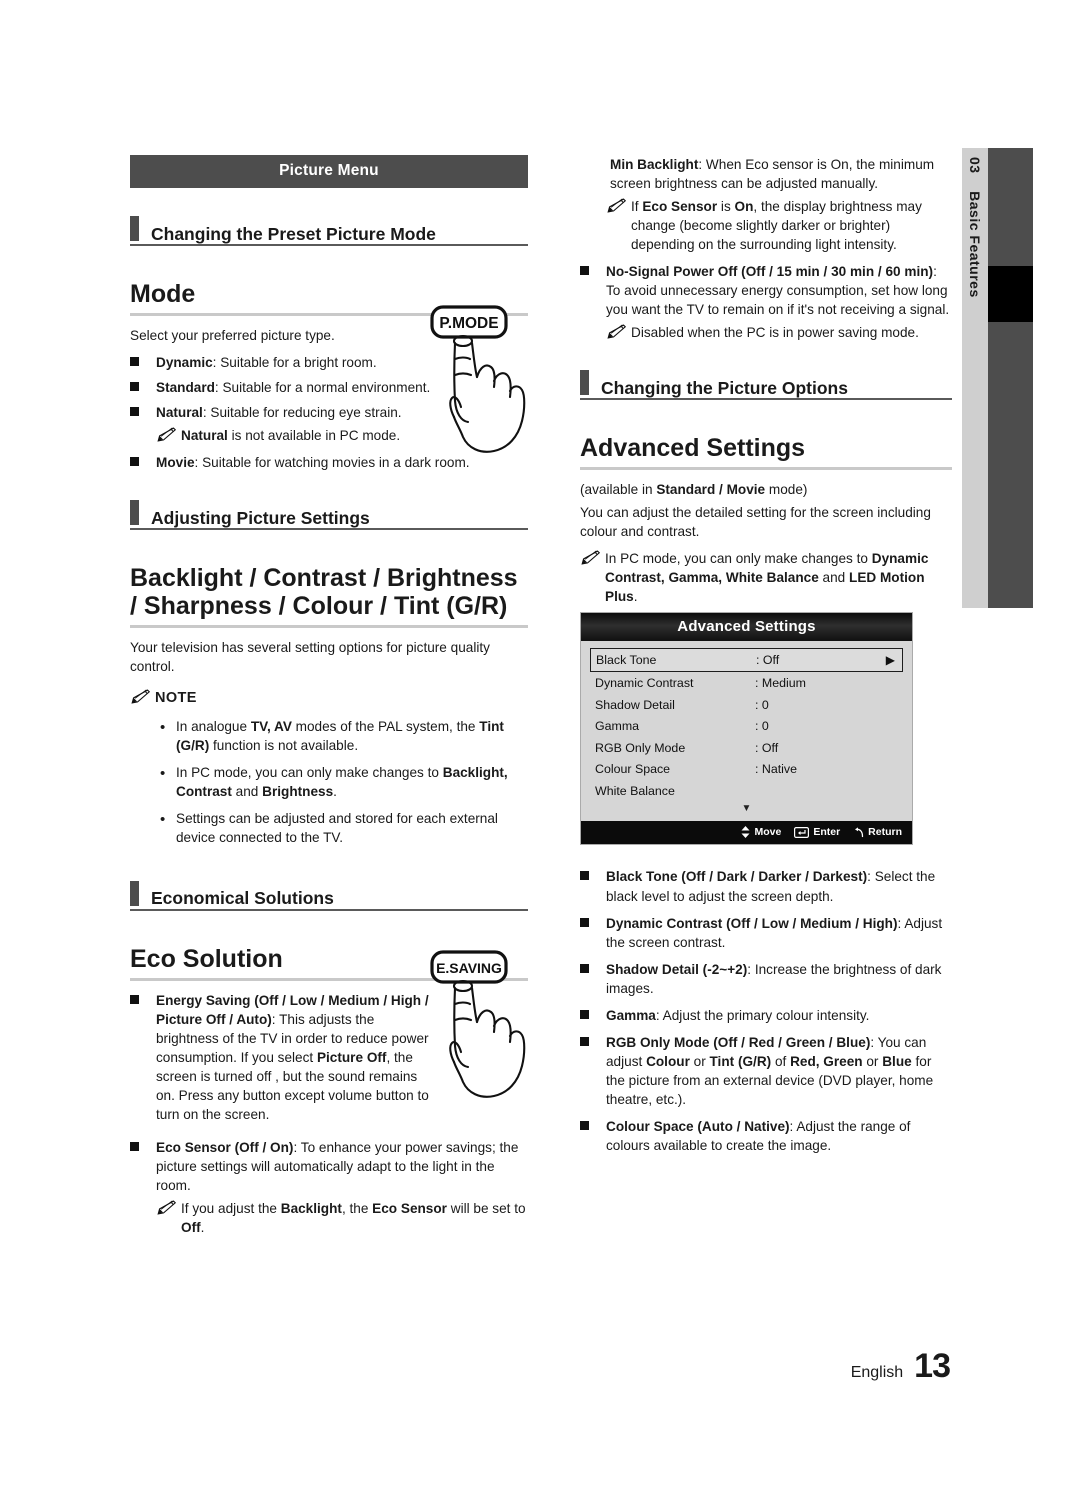 This screenshot has height=1494, width=1080. Describe the element at coordinates (635, 790) in the screenshot. I see `osd-row-label: White Balance` at that location.